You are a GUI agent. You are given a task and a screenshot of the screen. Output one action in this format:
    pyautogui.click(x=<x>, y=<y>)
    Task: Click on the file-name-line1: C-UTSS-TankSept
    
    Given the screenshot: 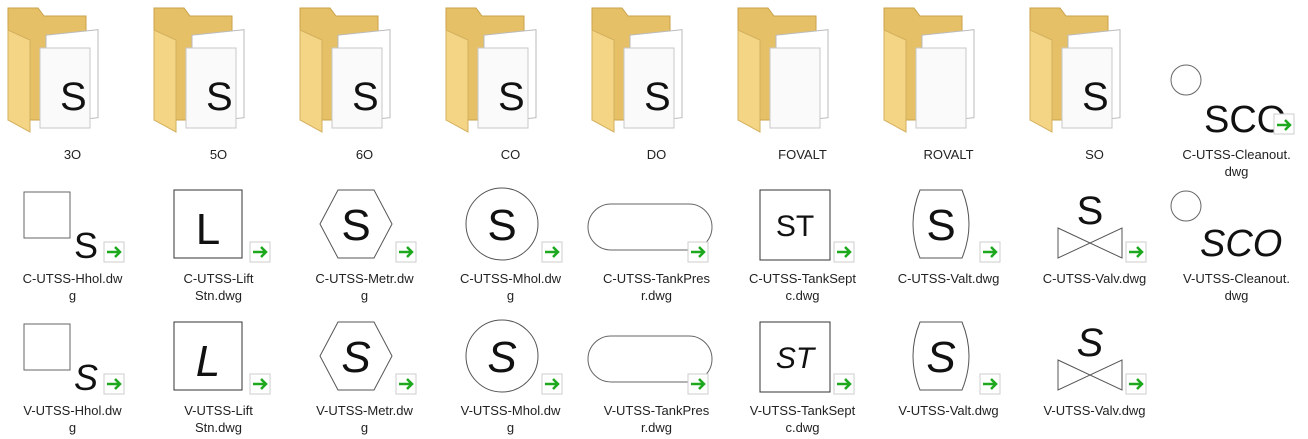 What is the action you would take?
    pyautogui.click(x=802, y=278)
    